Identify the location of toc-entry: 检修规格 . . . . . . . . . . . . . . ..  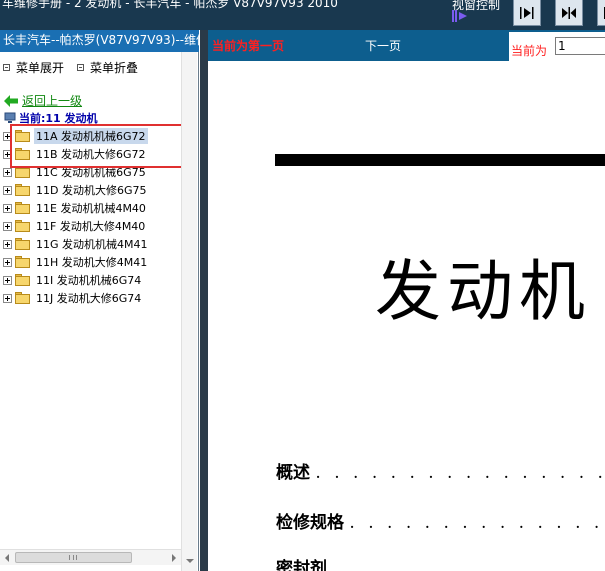
(440, 520).